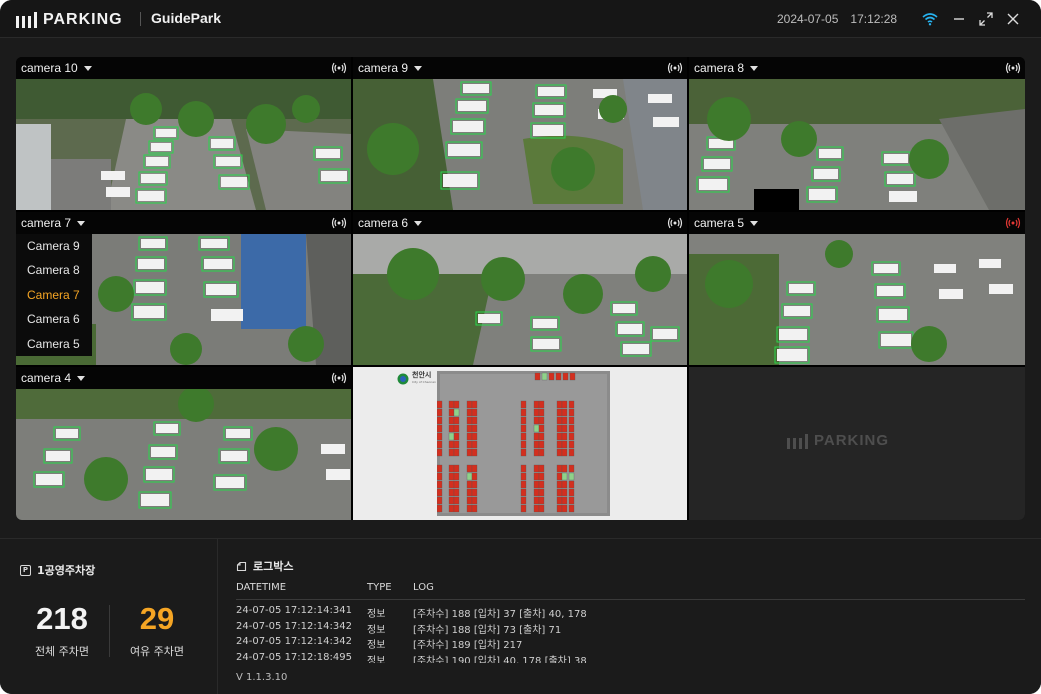 The image size is (1041, 694). What do you see at coordinates (183, 223) in the screenshot?
I see `camera-header: camera 7` at bounding box center [183, 223].